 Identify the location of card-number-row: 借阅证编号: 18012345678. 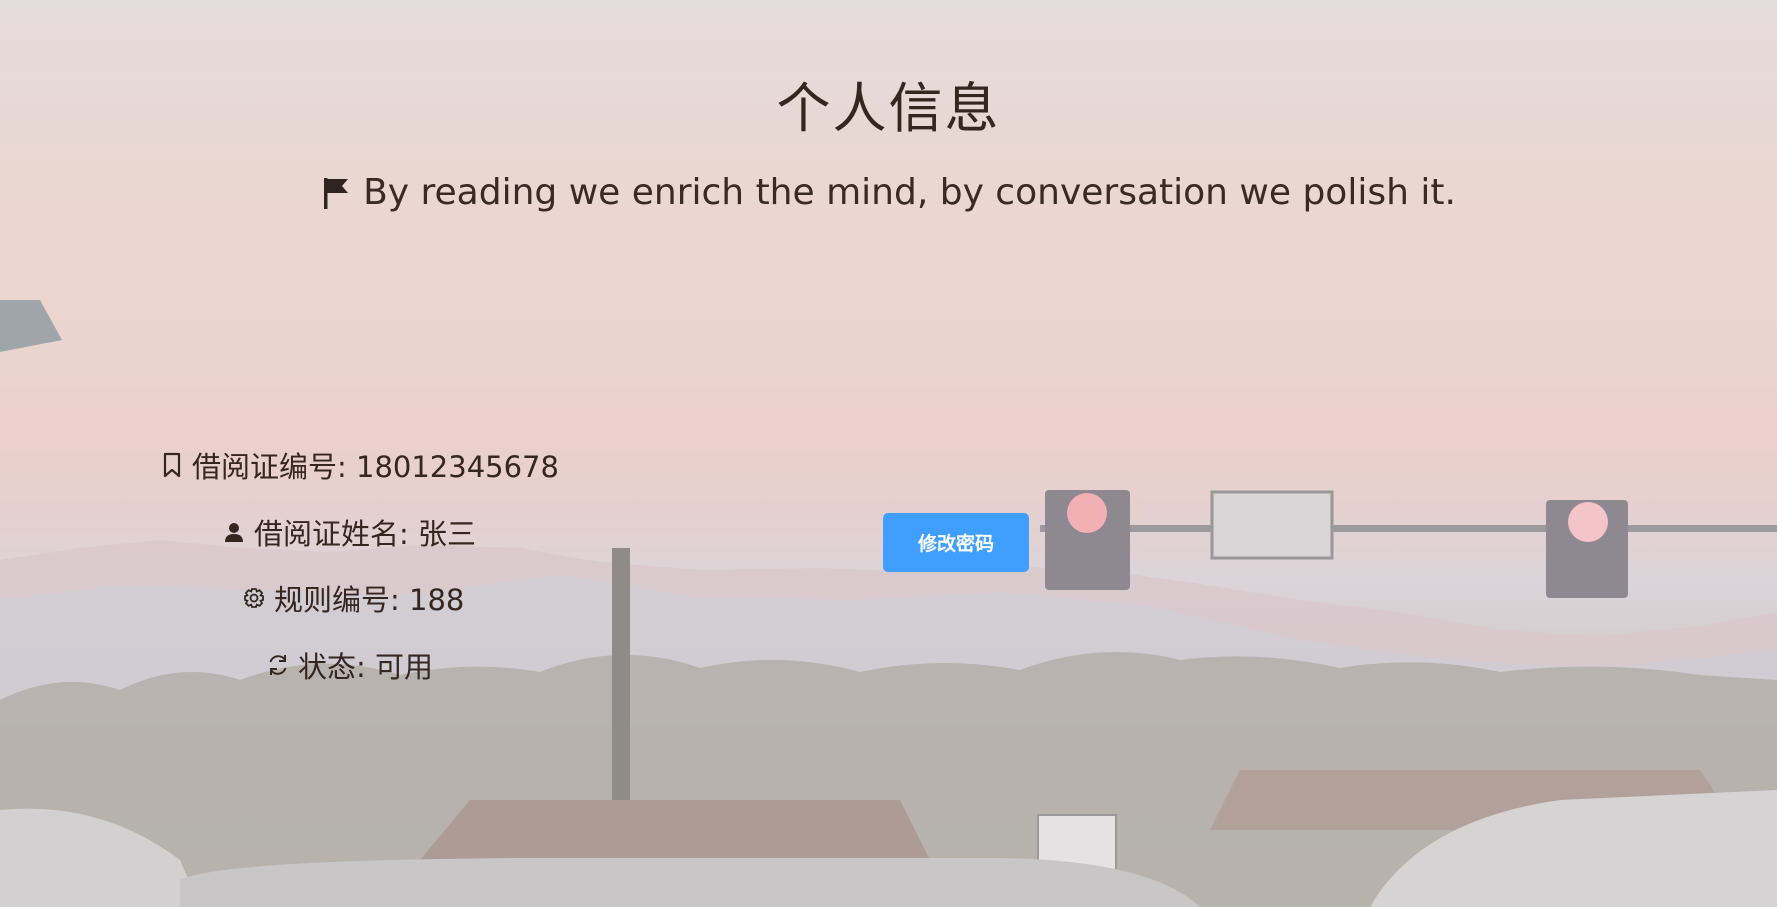
(359, 465).